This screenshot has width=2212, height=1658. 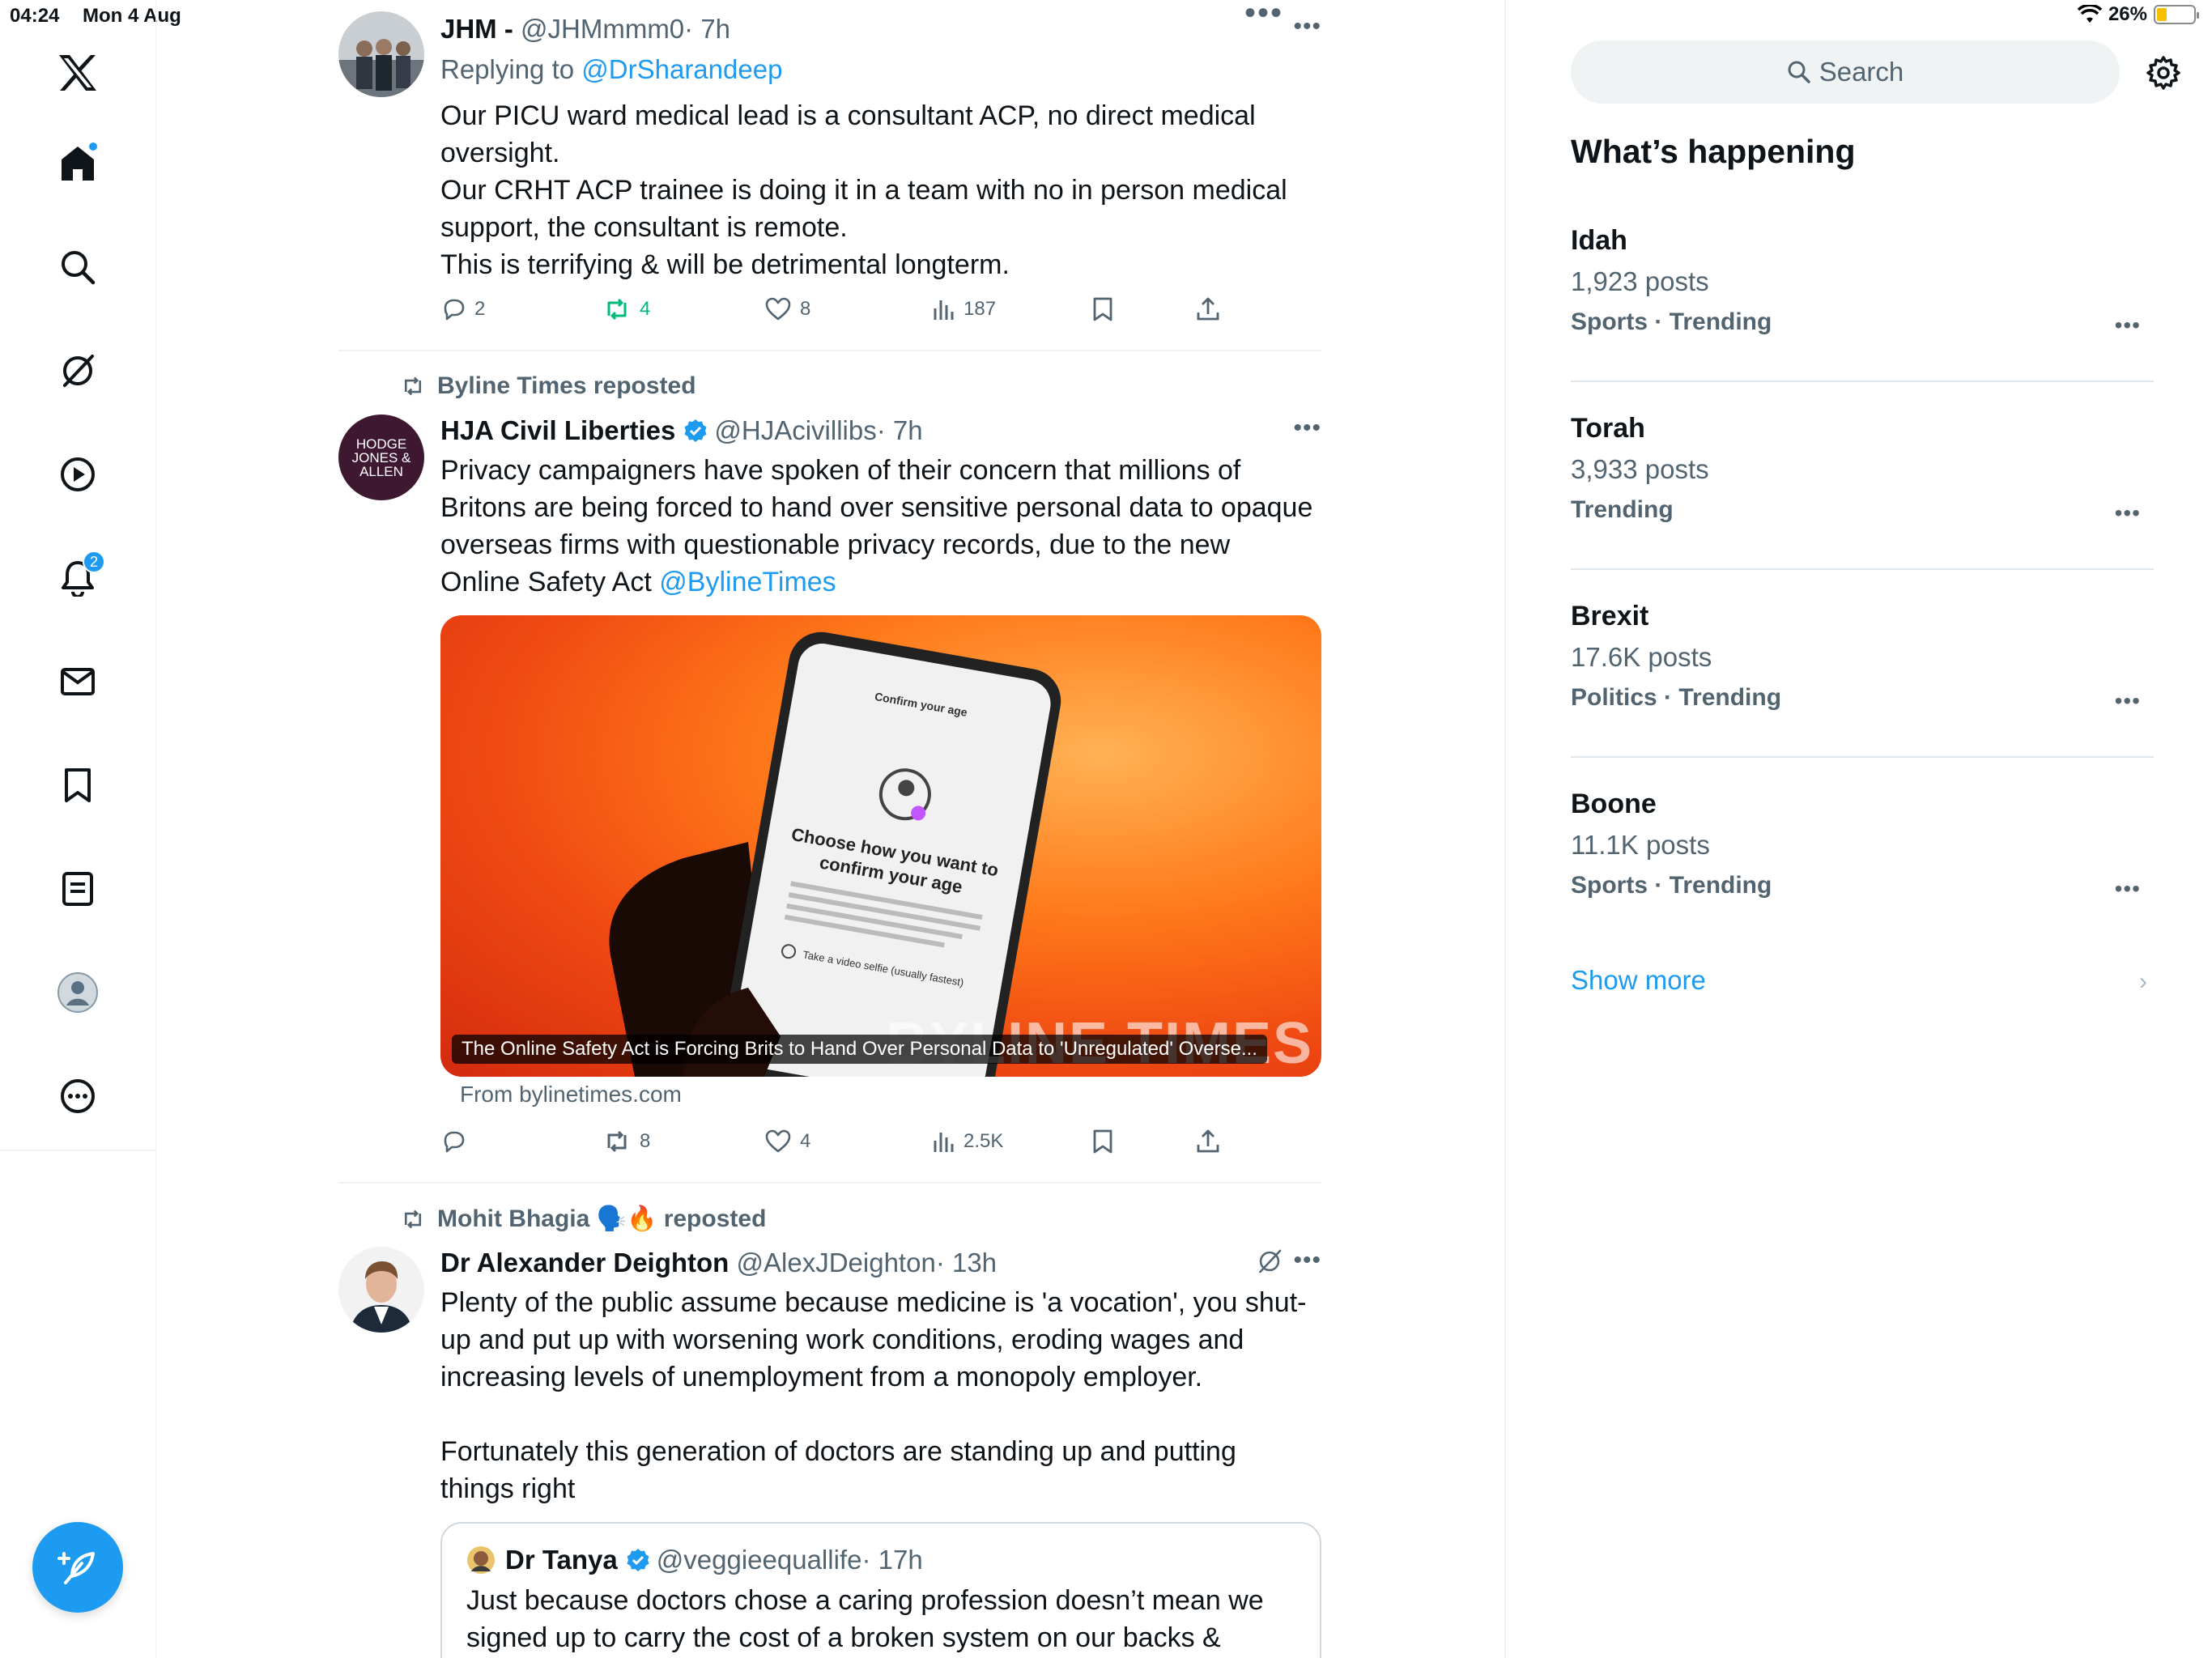 I want to click on repost-small-icon, so click(x=413, y=386).